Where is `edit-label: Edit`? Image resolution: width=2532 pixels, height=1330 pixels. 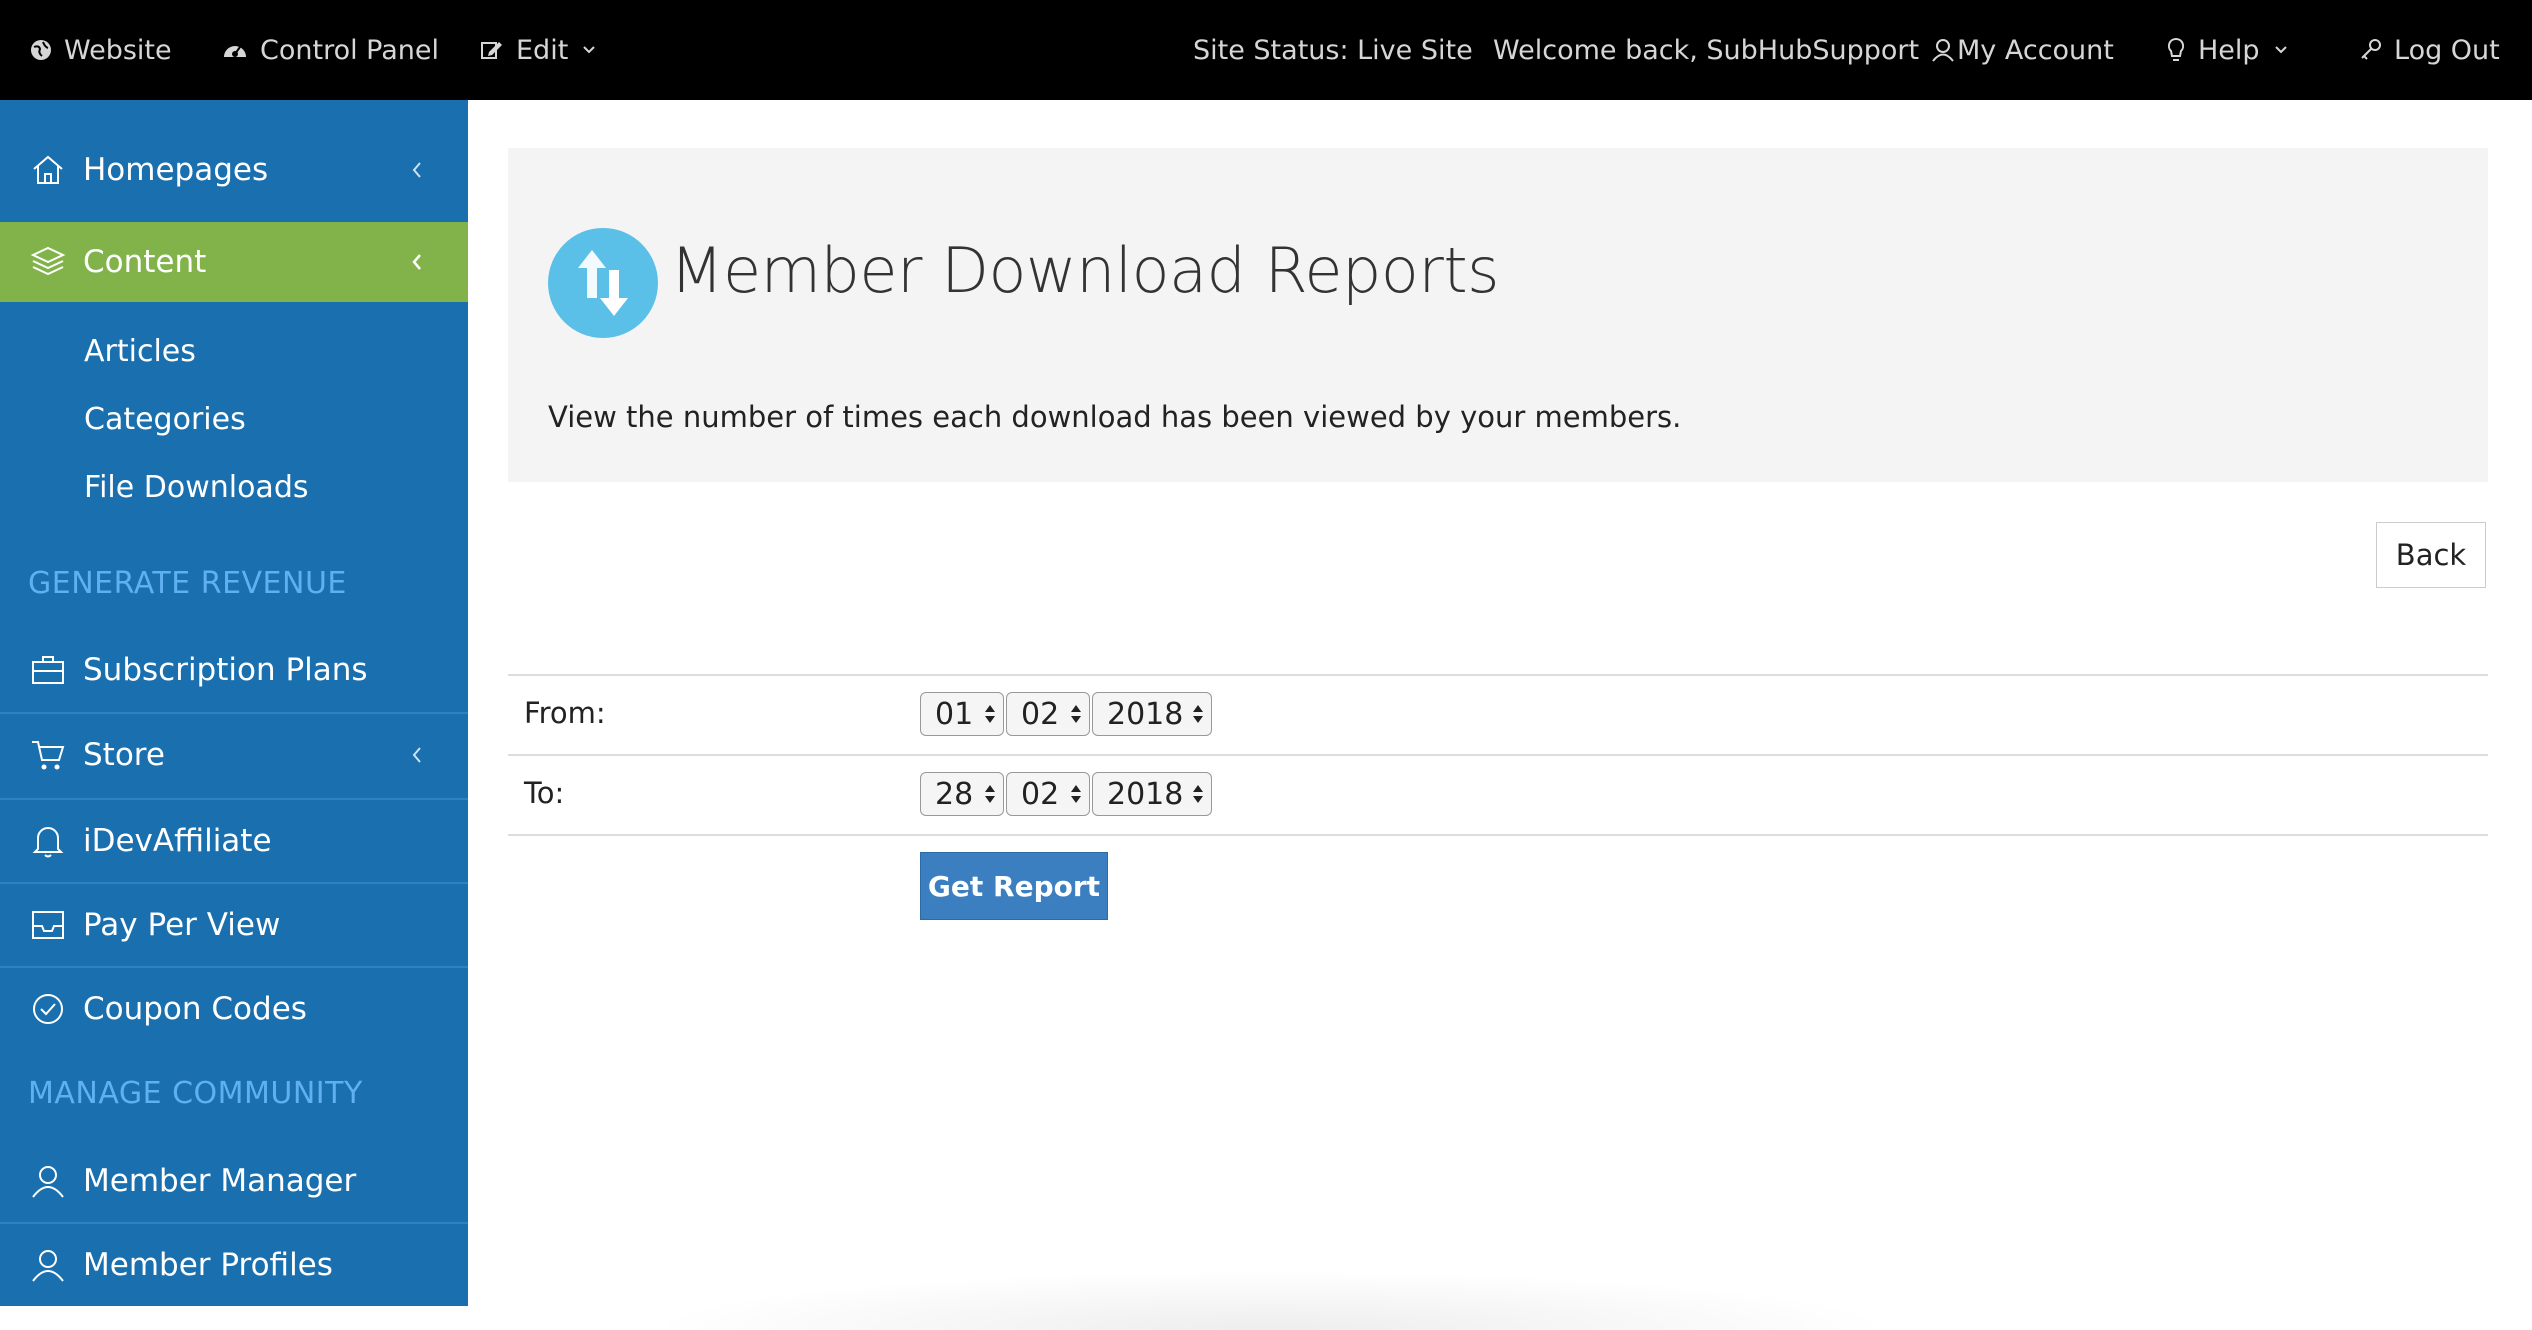
edit-label: Edit is located at coordinates (542, 50).